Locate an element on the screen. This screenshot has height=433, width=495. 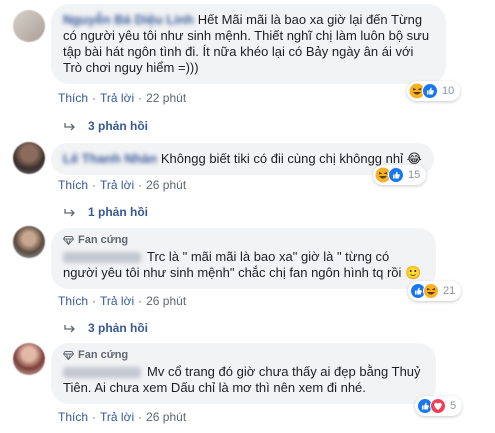
reaction-summary: 21 is located at coordinates (435, 291).